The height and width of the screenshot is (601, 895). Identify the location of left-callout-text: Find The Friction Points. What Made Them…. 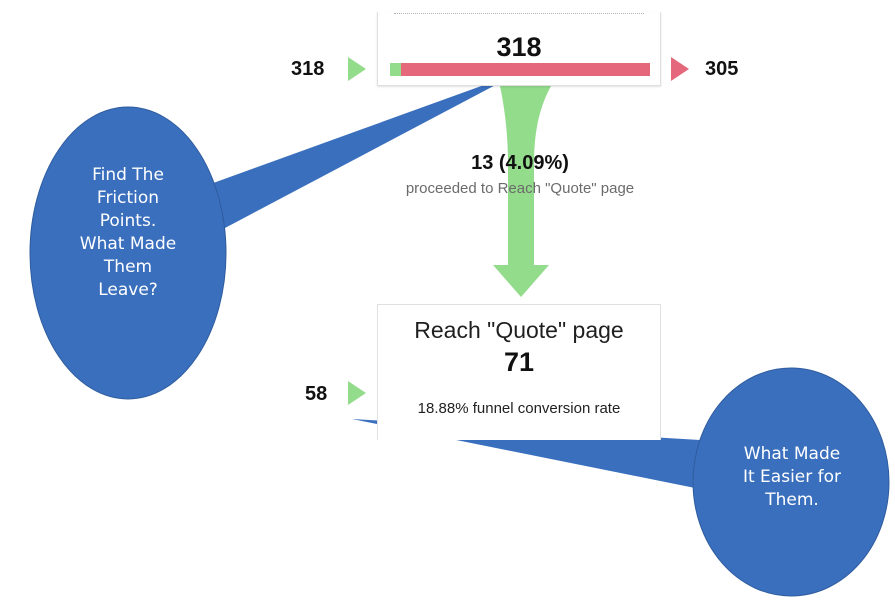
(128, 233).